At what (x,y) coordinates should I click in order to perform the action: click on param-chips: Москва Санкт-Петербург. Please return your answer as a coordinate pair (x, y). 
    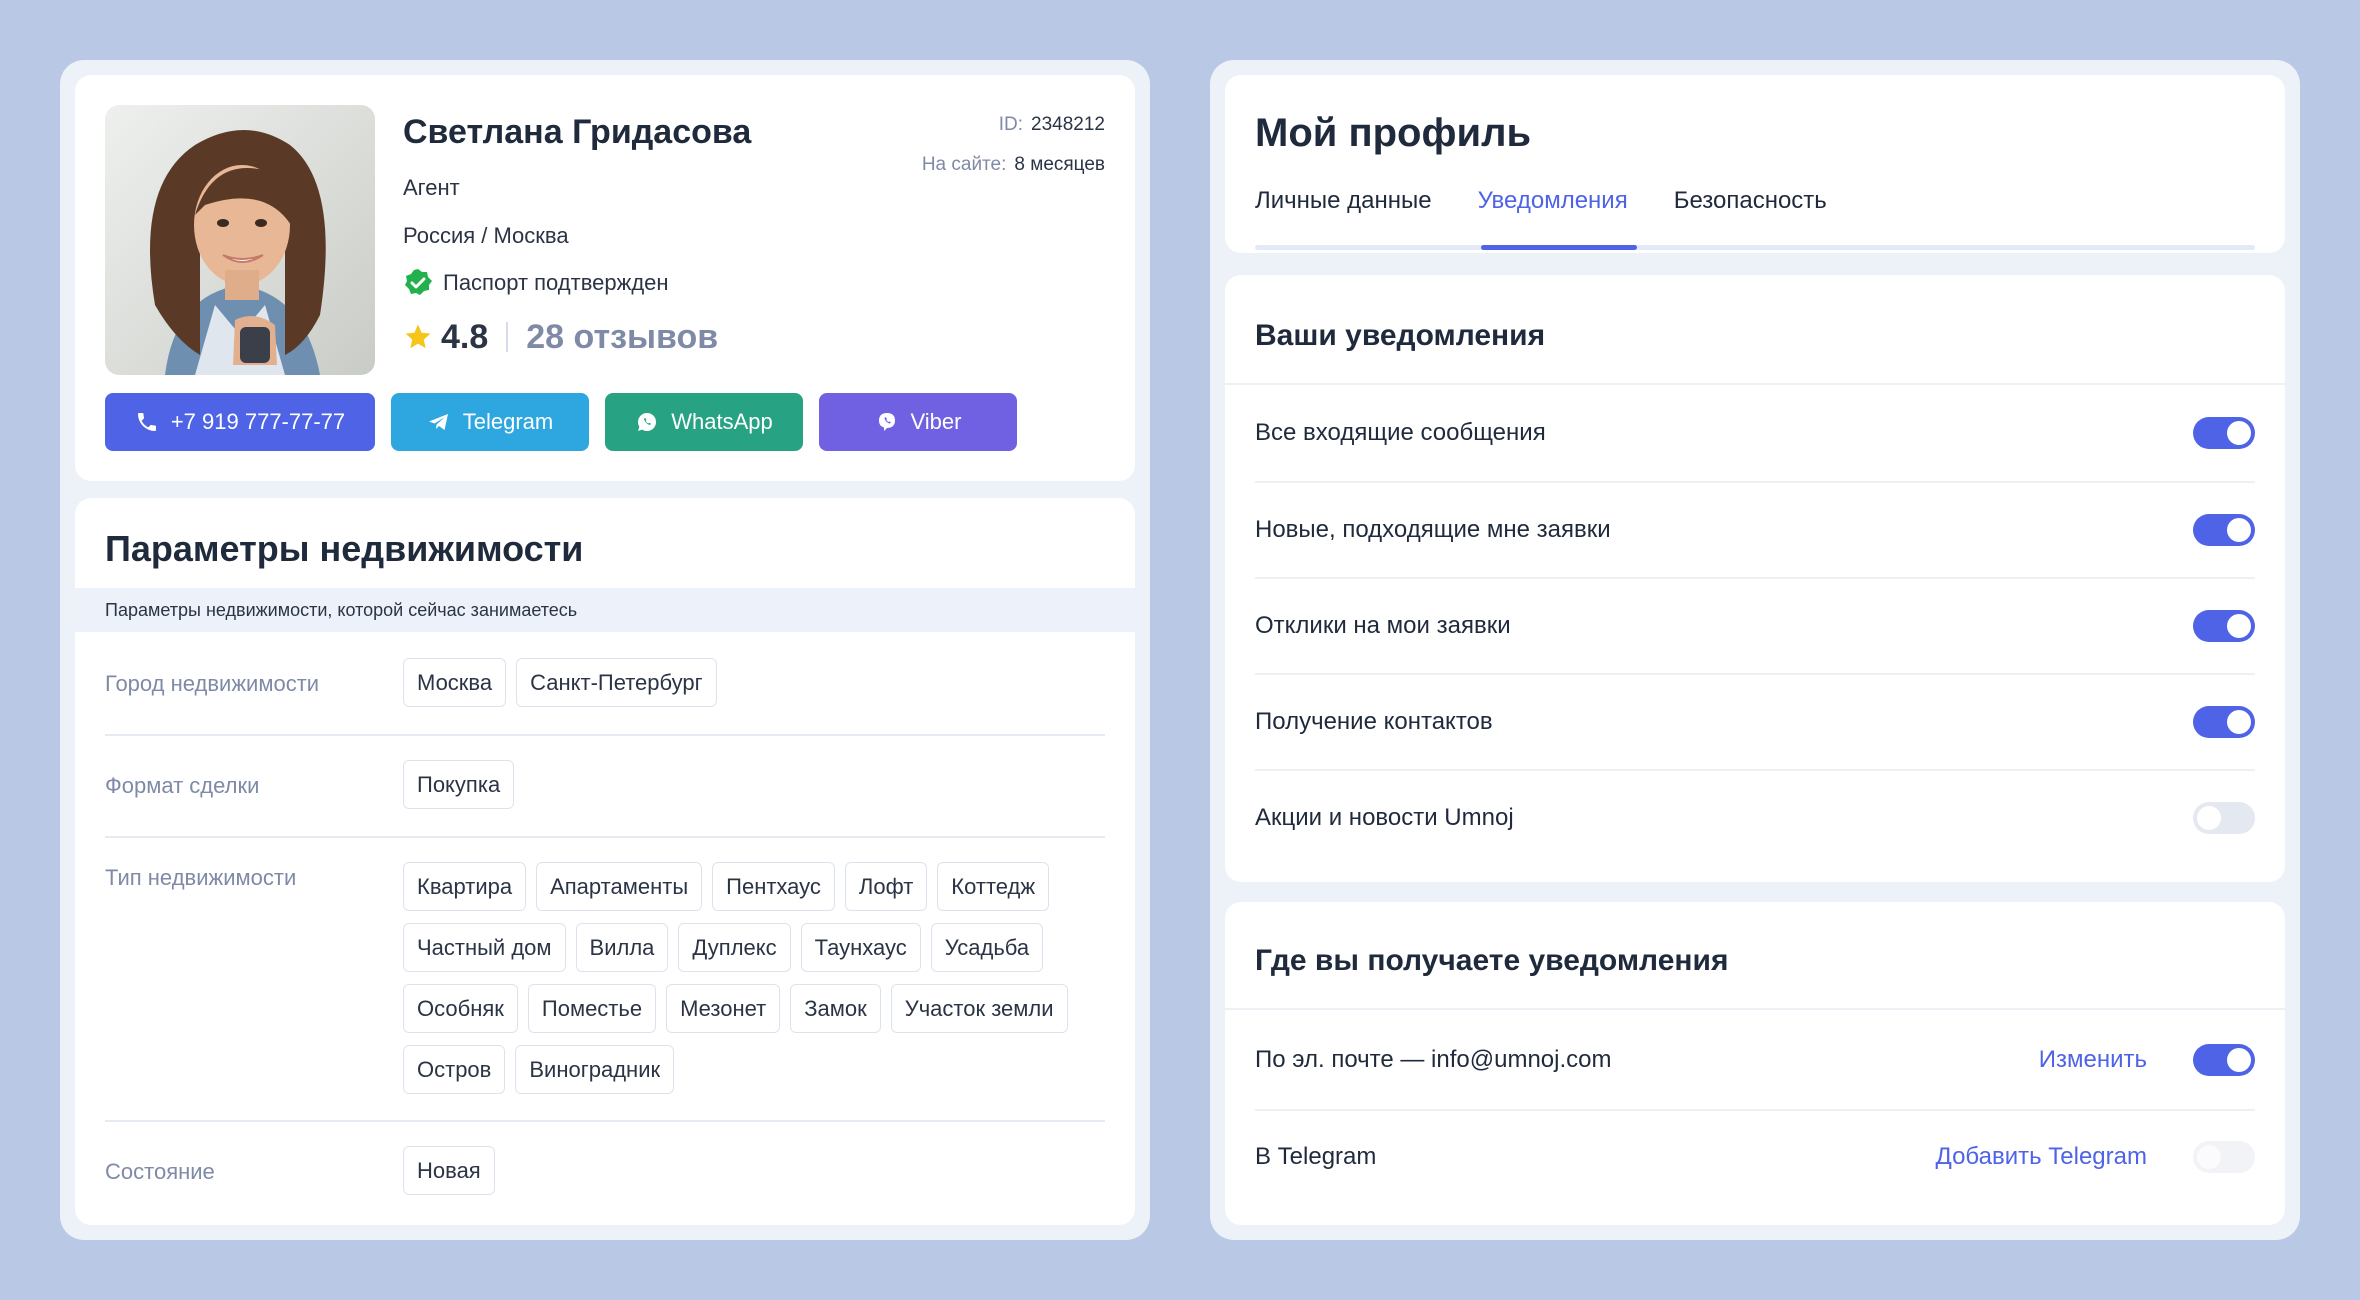
    Looking at the image, I should click on (753, 682).